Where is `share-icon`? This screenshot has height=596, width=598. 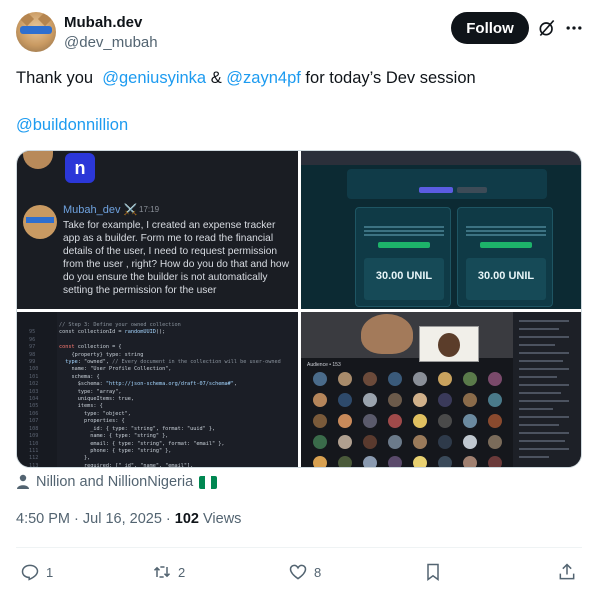 share-icon is located at coordinates (567, 571).